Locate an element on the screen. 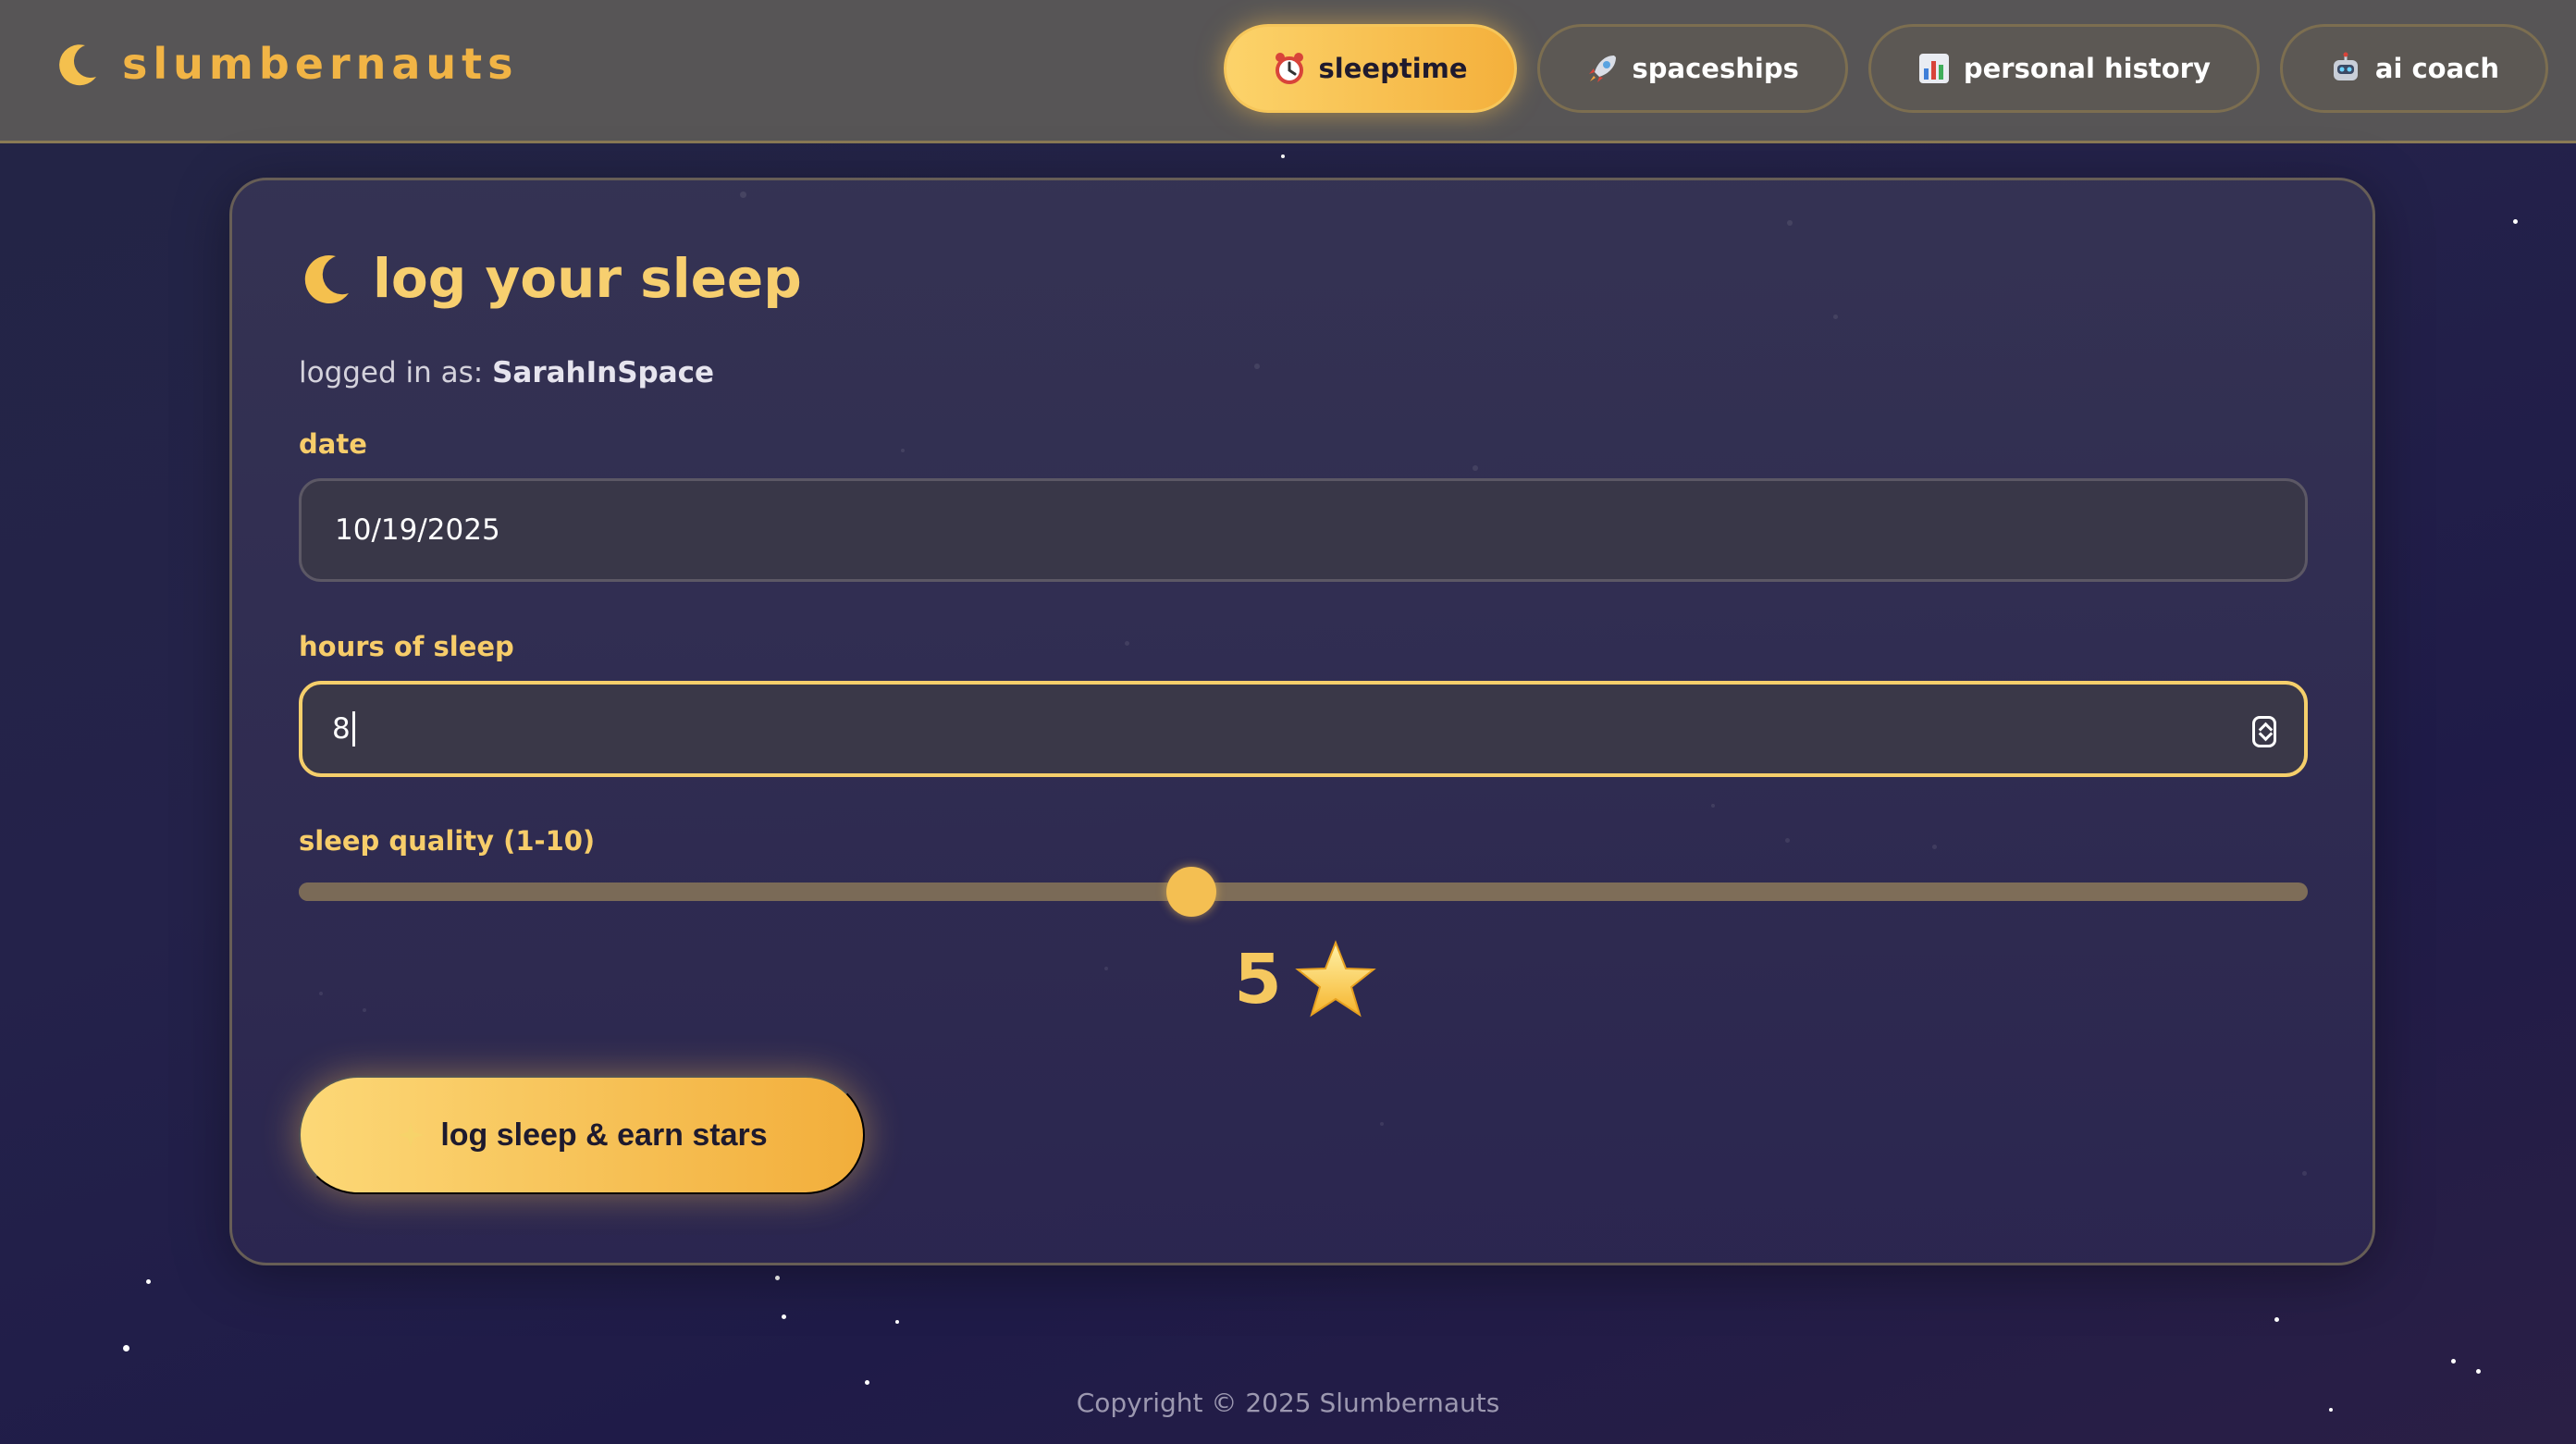 This screenshot has height=1444, width=2576. nav-personal-history-button: personal history is located at coordinates (2063, 68).